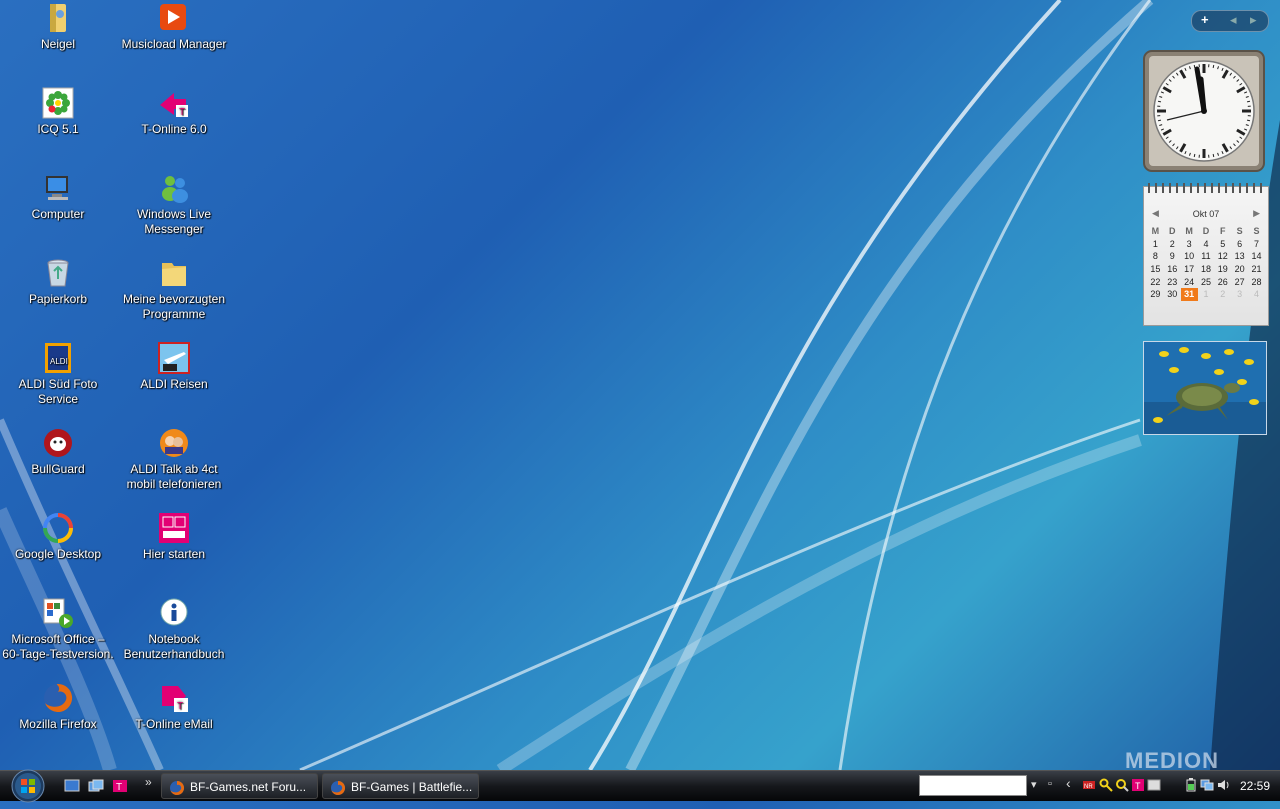 This screenshot has height=809, width=1280. Describe the element at coordinates (1222, 294) in the screenshot. I see `calendar-day-next-month: 2` at that location.